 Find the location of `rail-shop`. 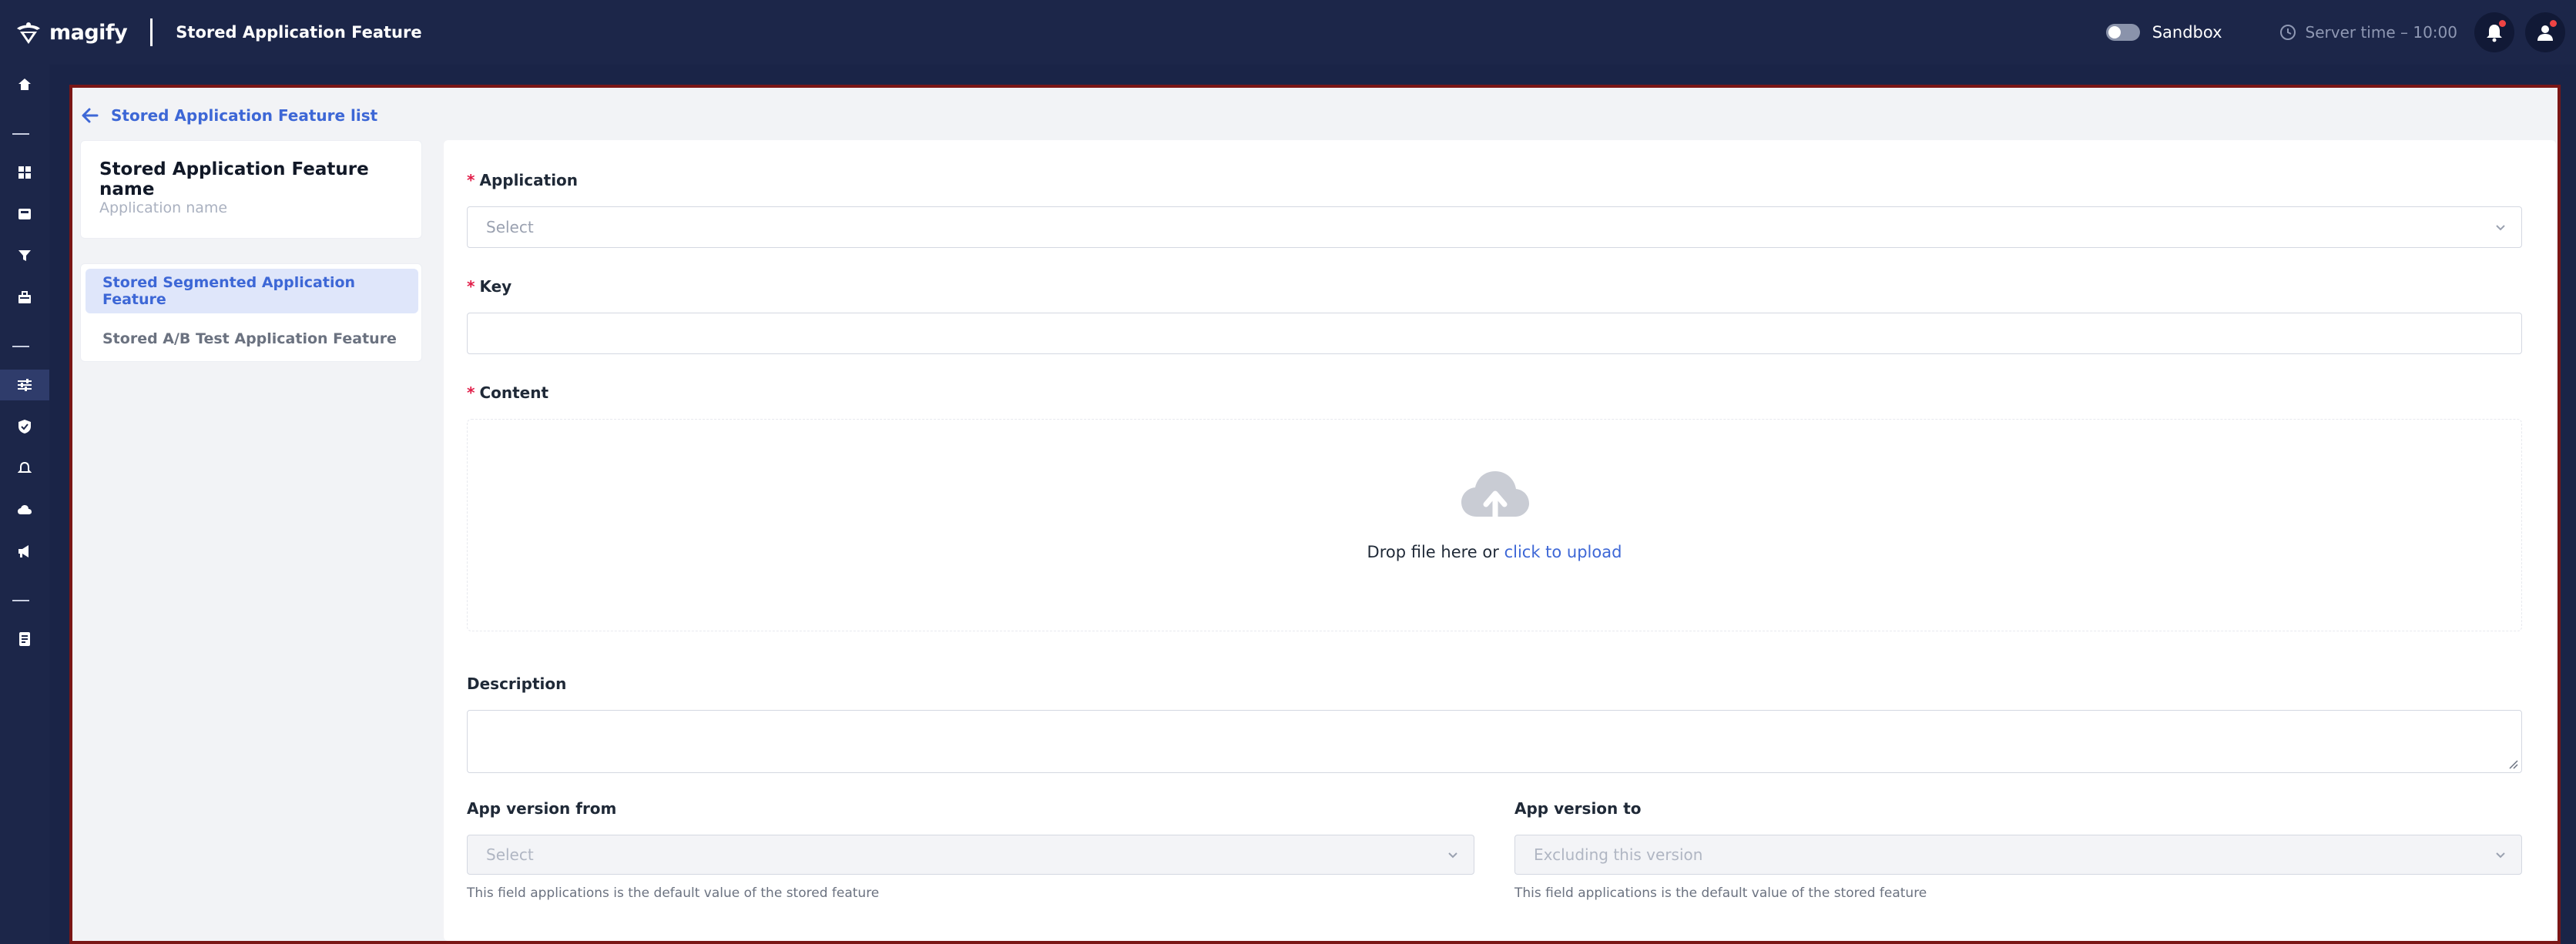

rail-shop is located at coordinates (24, 297).